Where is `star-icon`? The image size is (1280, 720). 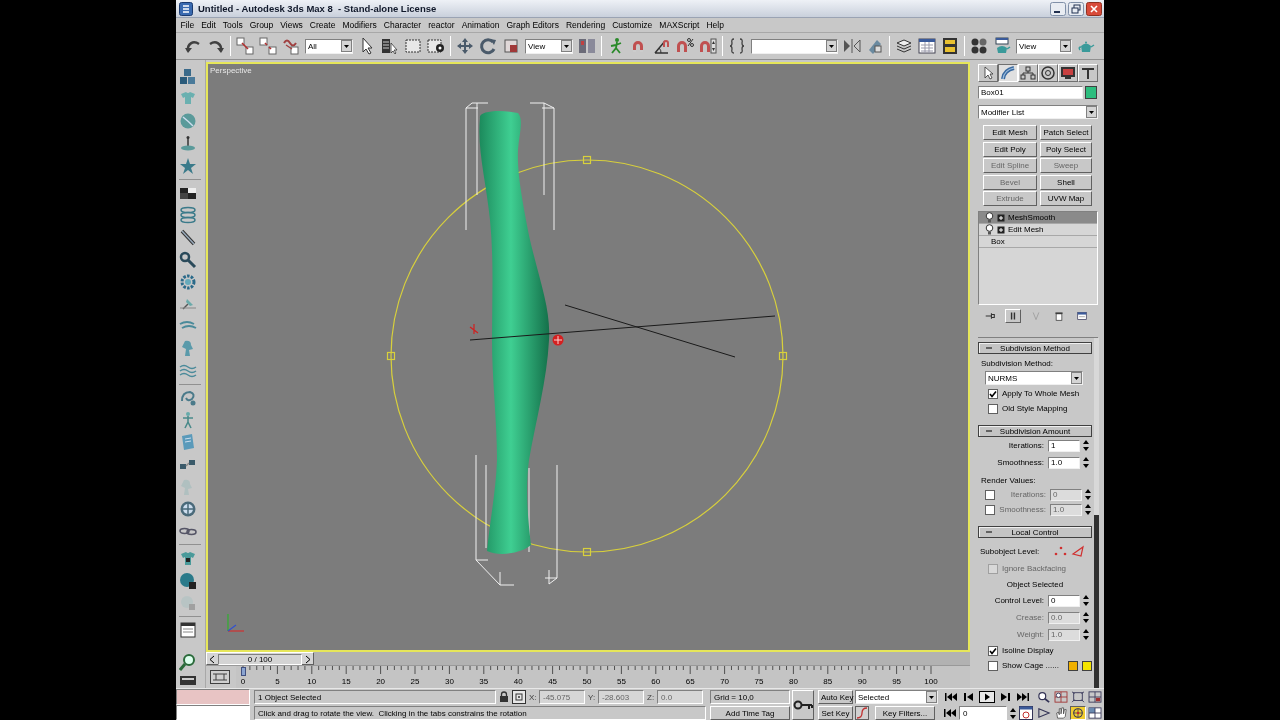
star-icon is located at coordinates (188, 165).